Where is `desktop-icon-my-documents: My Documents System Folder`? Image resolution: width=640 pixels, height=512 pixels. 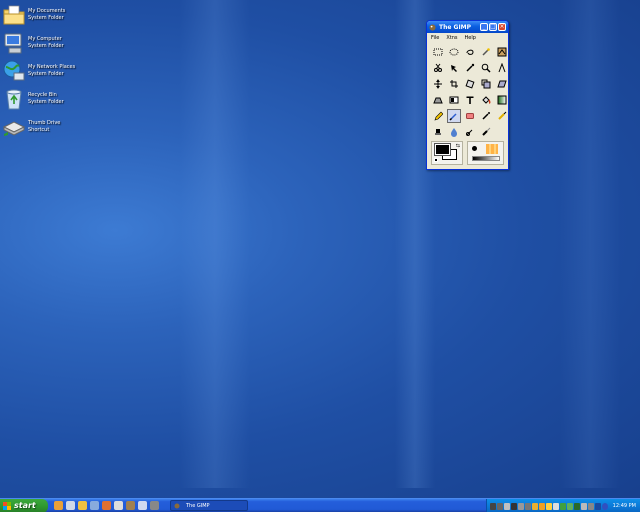 desktop-icon-my-documents: My Documents System Folder is located at coordinates (47, 15).